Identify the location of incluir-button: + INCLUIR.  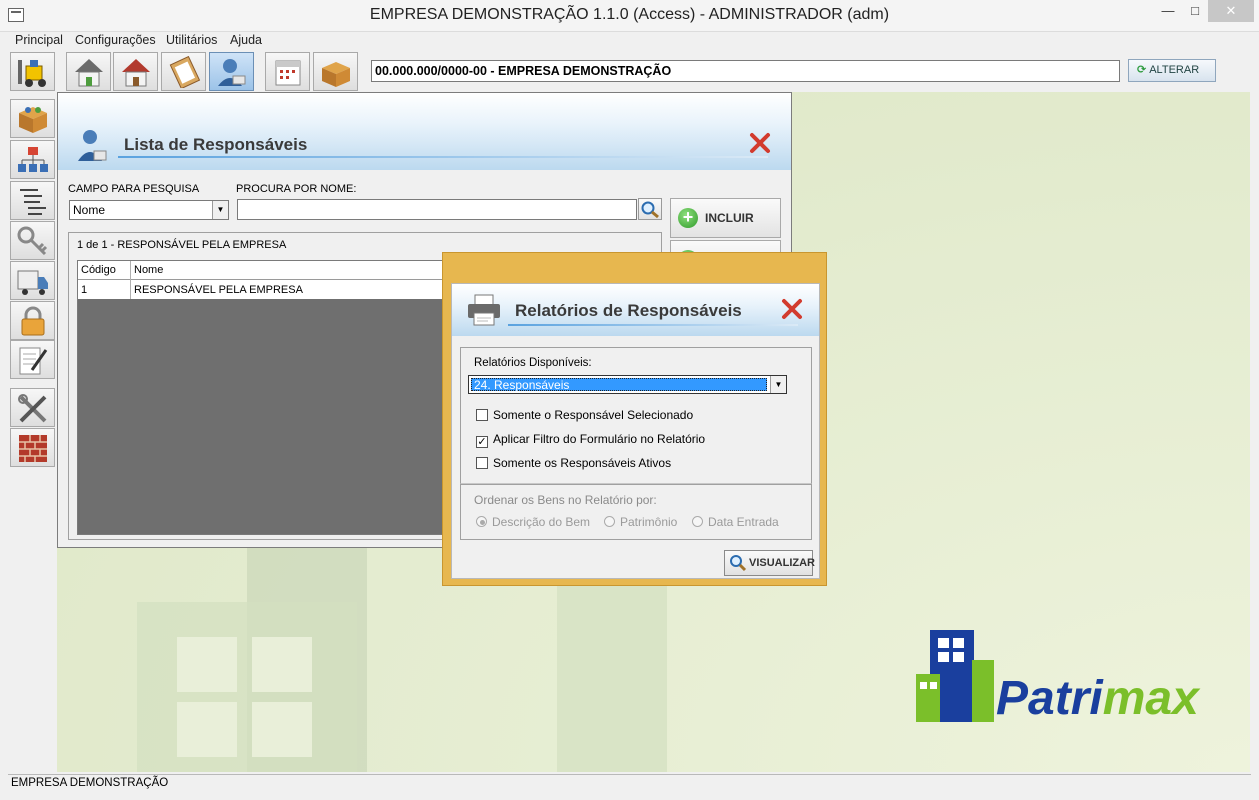
(725, 218).